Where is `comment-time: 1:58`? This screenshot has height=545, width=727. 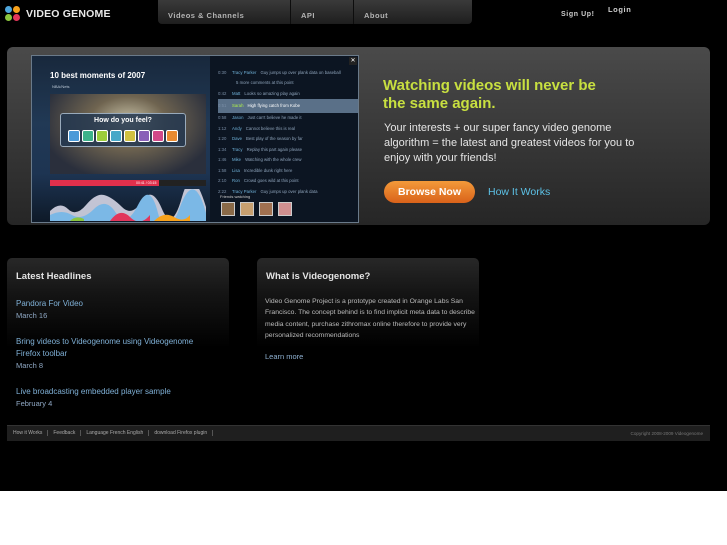 comment-time: 1:58 is located at coordinates (222, 170).